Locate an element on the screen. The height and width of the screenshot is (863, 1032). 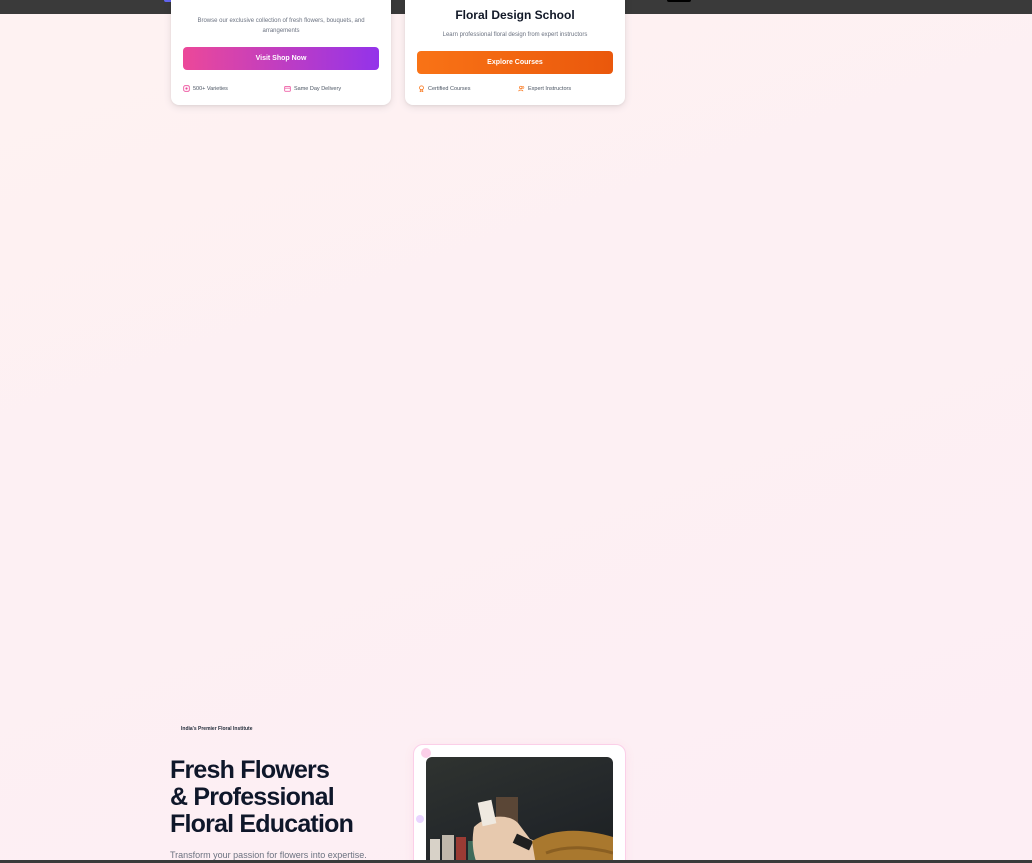
school-feature-instructors: Expert Instructors is located at coordinates (544, 88).